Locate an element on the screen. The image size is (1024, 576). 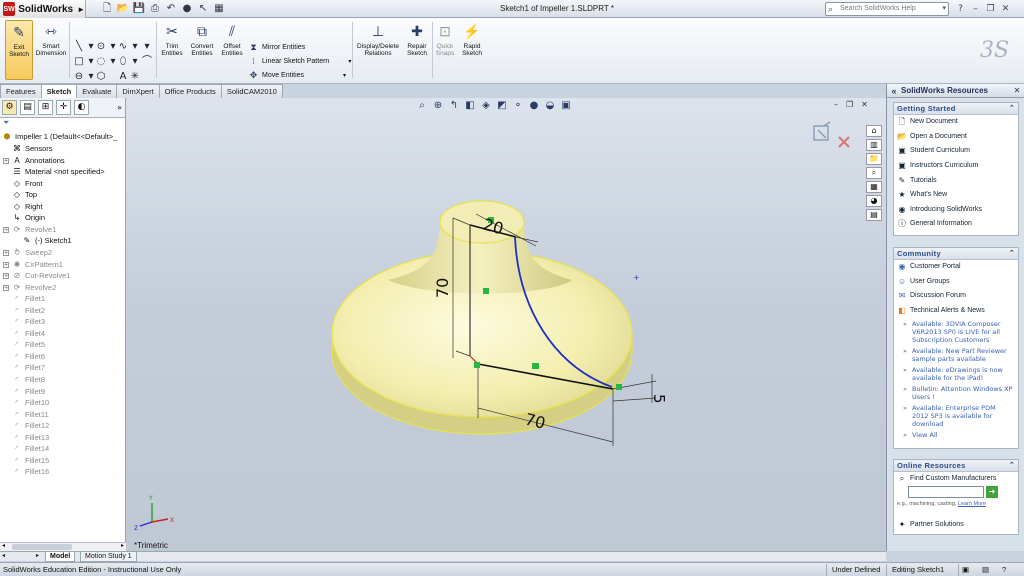
convert-entities-button: ⧉ Convert Entities is located at coordinates (202, 50).